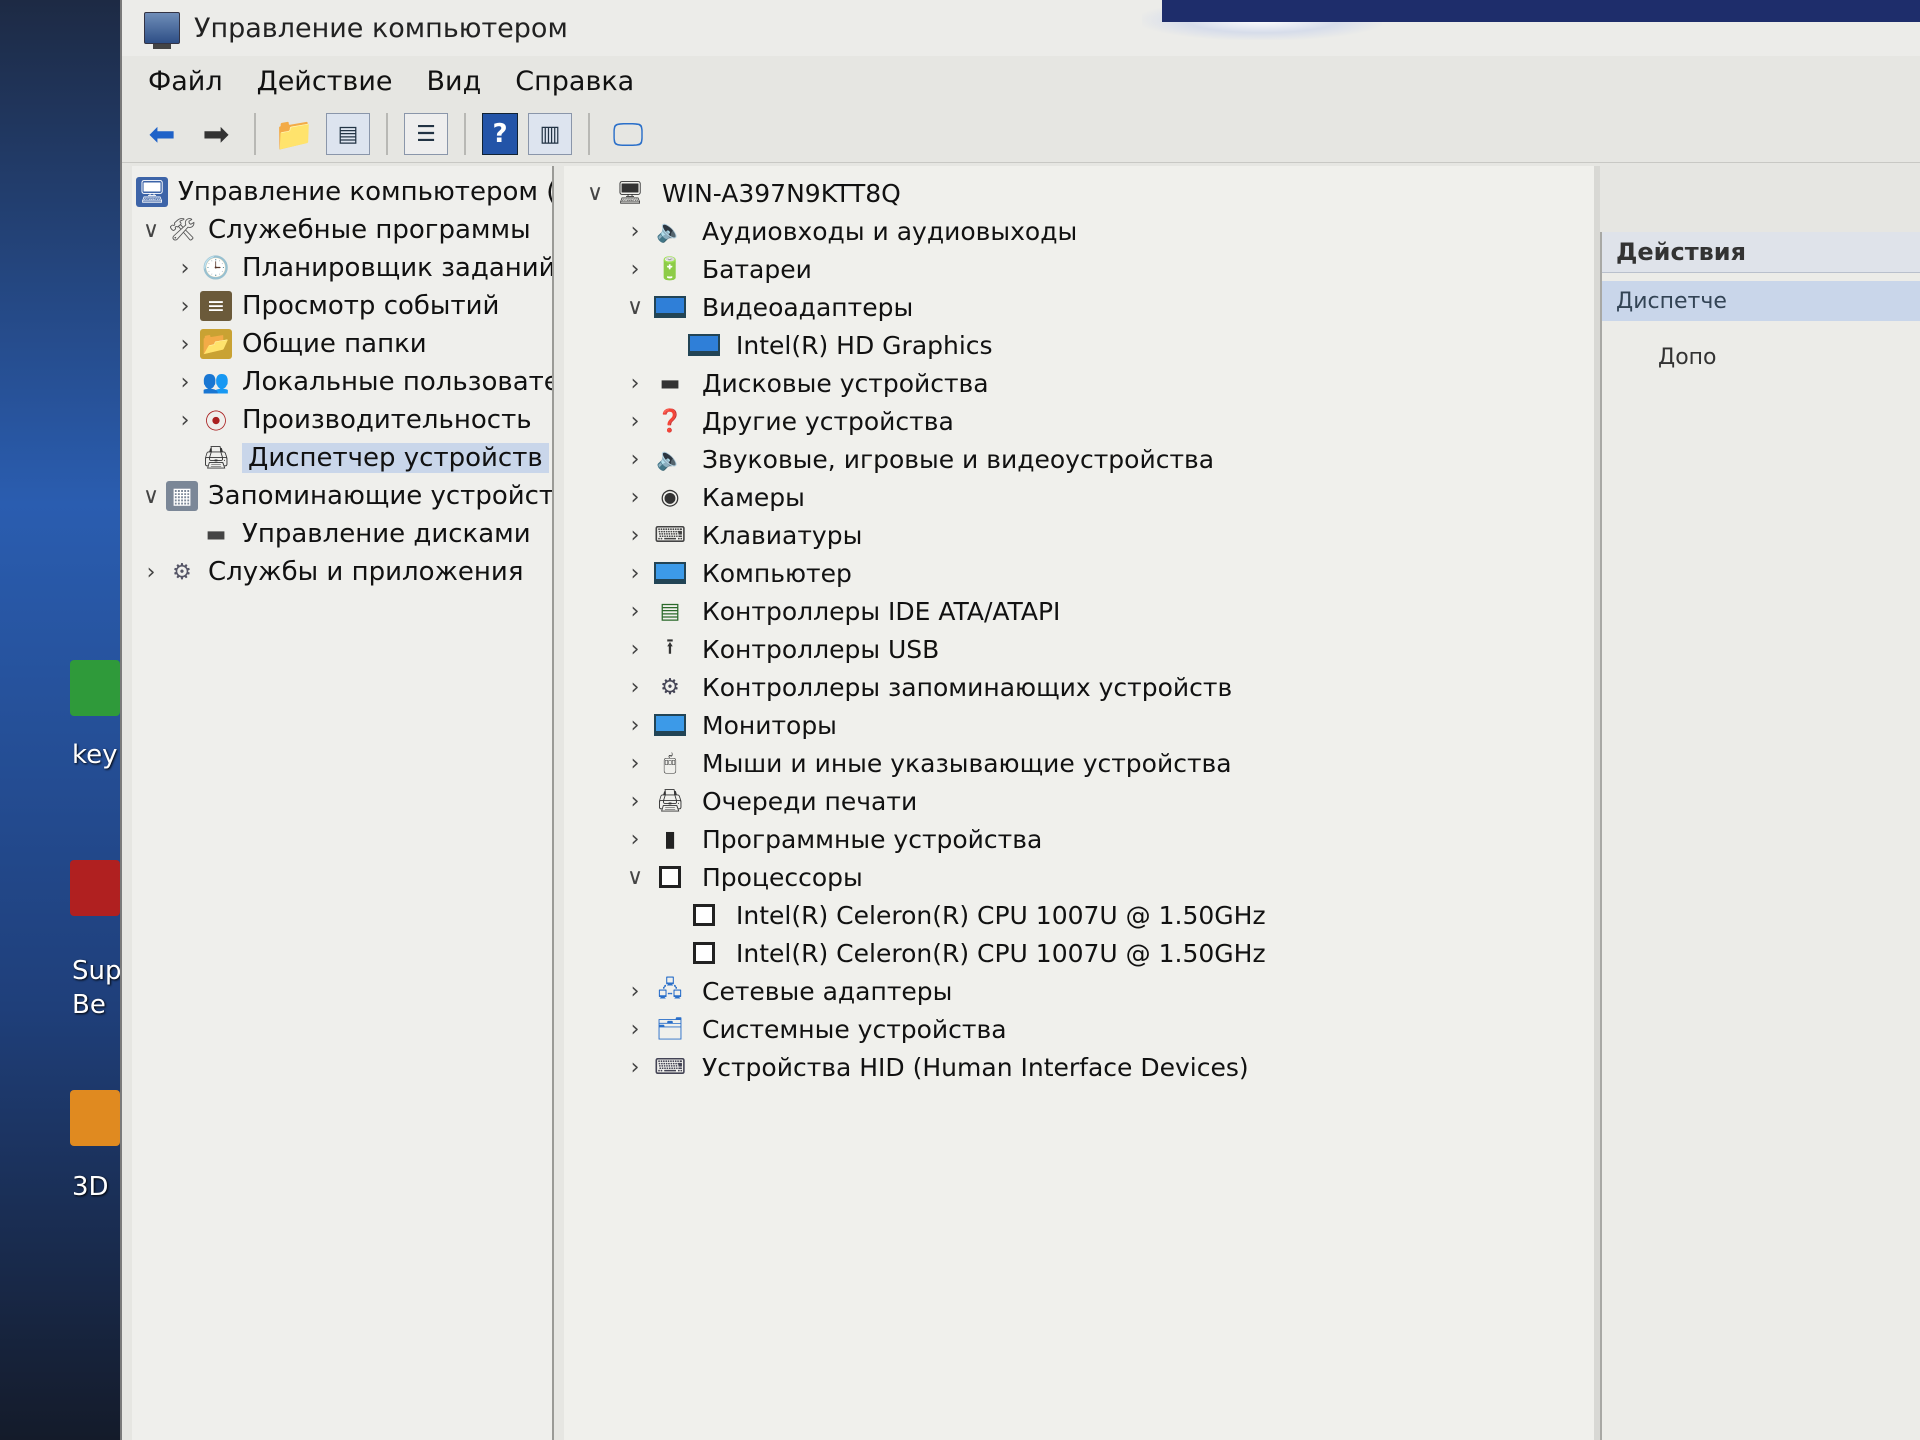  I want to click on device-category: › ◉ Камеры, so click(711, 497).